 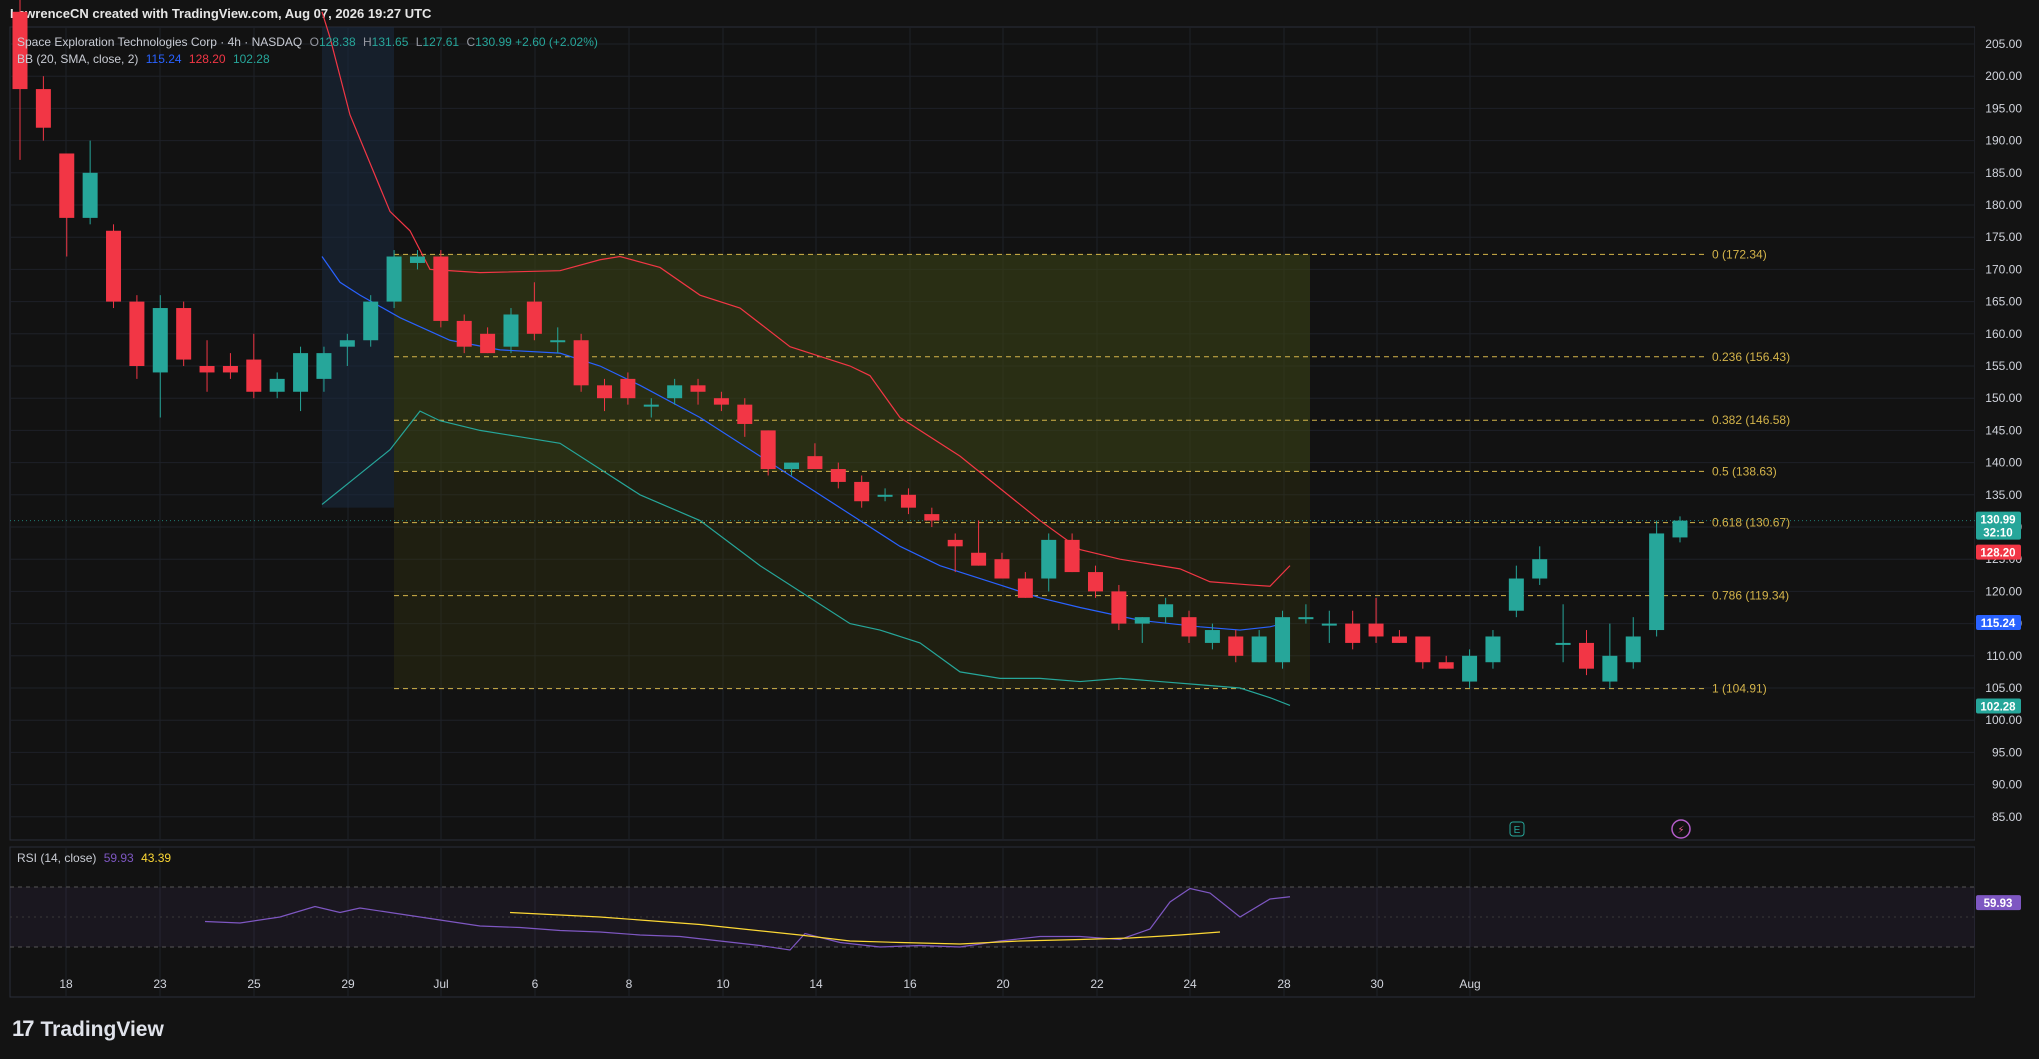 I want to click on last-price-tag-text: 32:10, so click(x=1997, y=534).